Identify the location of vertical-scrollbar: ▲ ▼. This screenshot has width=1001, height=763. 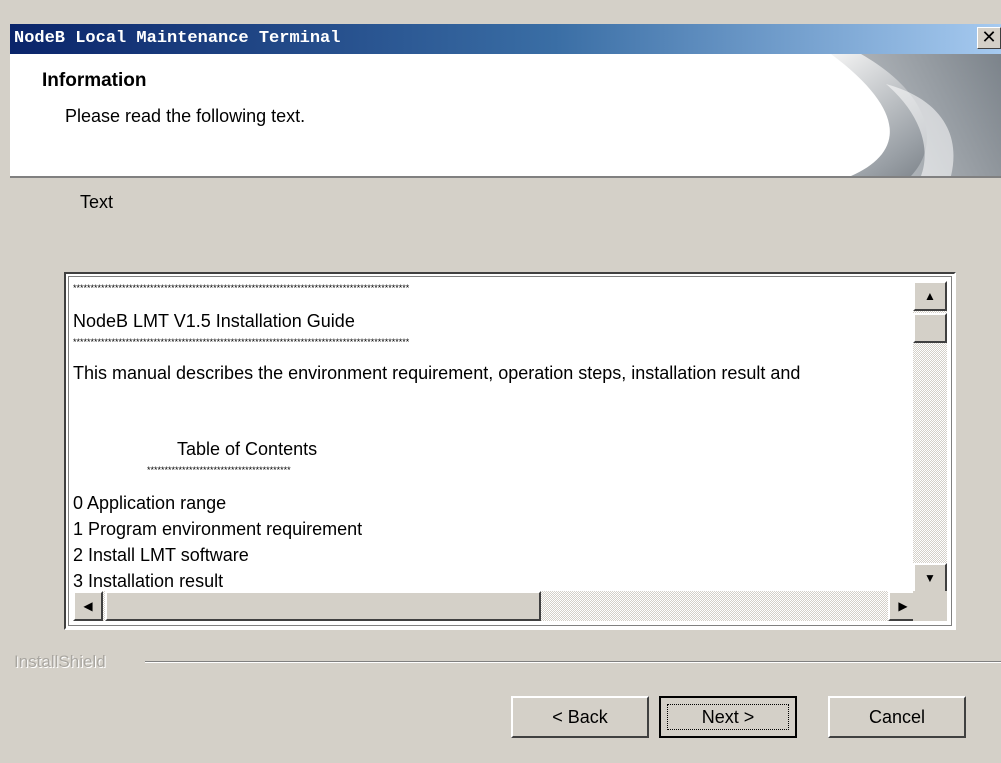
(930, 437).